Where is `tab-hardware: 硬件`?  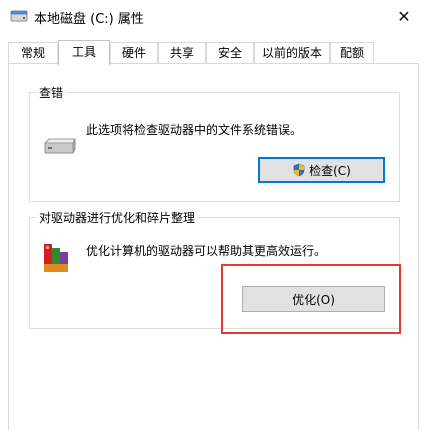 tab-hardware: 硬件 is located at coordinates (134, 52).